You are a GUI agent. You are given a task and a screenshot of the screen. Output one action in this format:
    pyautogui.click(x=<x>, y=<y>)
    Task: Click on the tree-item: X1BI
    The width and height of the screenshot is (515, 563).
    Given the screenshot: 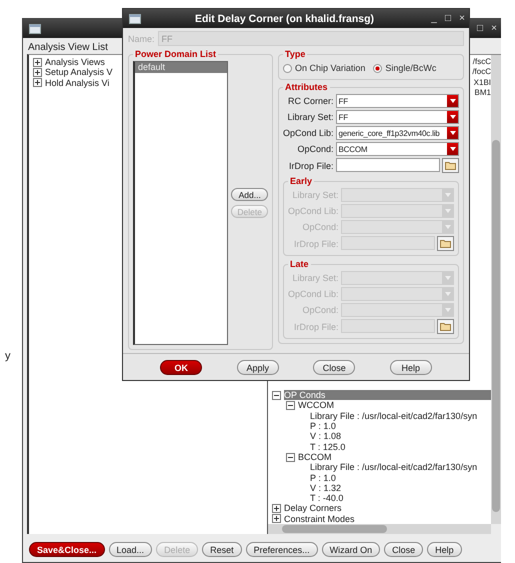 What is the action you would take?
    pyautogui.click(x=482, y=82)
    